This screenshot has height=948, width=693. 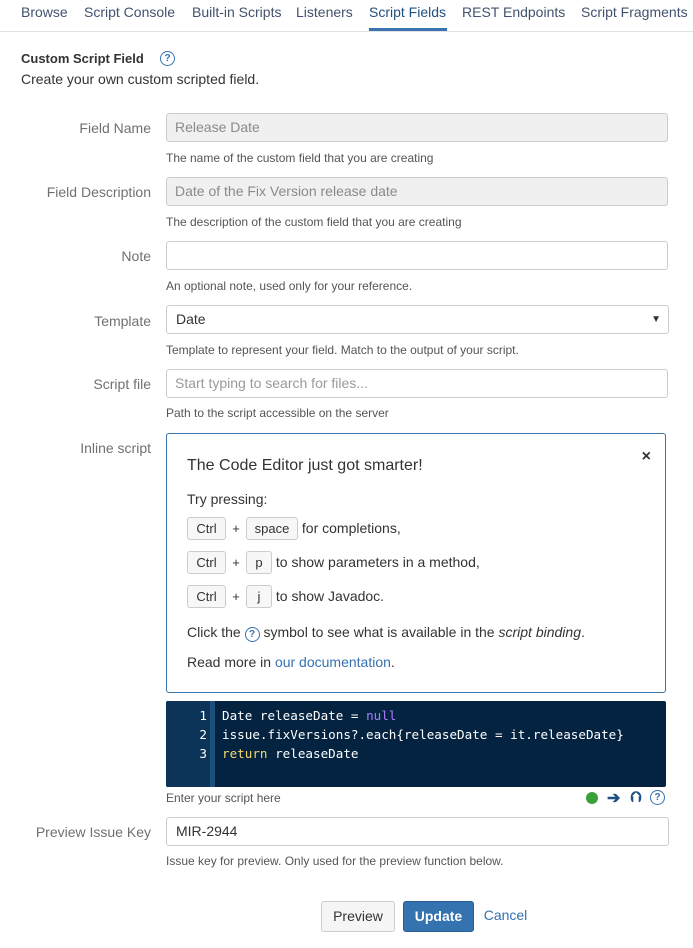 I want to click on field-name-input: Release Date, so click(x=417, y=127).